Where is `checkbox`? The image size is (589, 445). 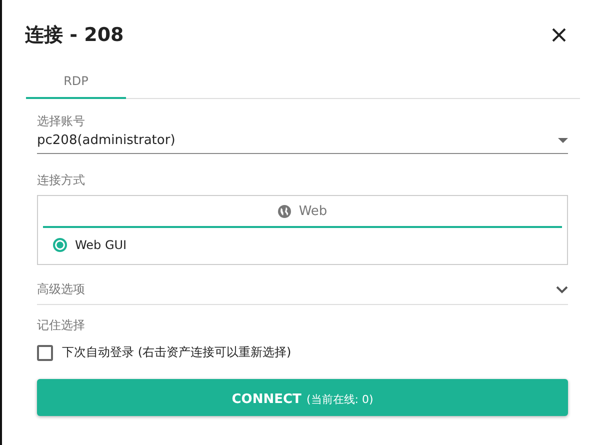
checkbox is located at coordinates (45, 352).